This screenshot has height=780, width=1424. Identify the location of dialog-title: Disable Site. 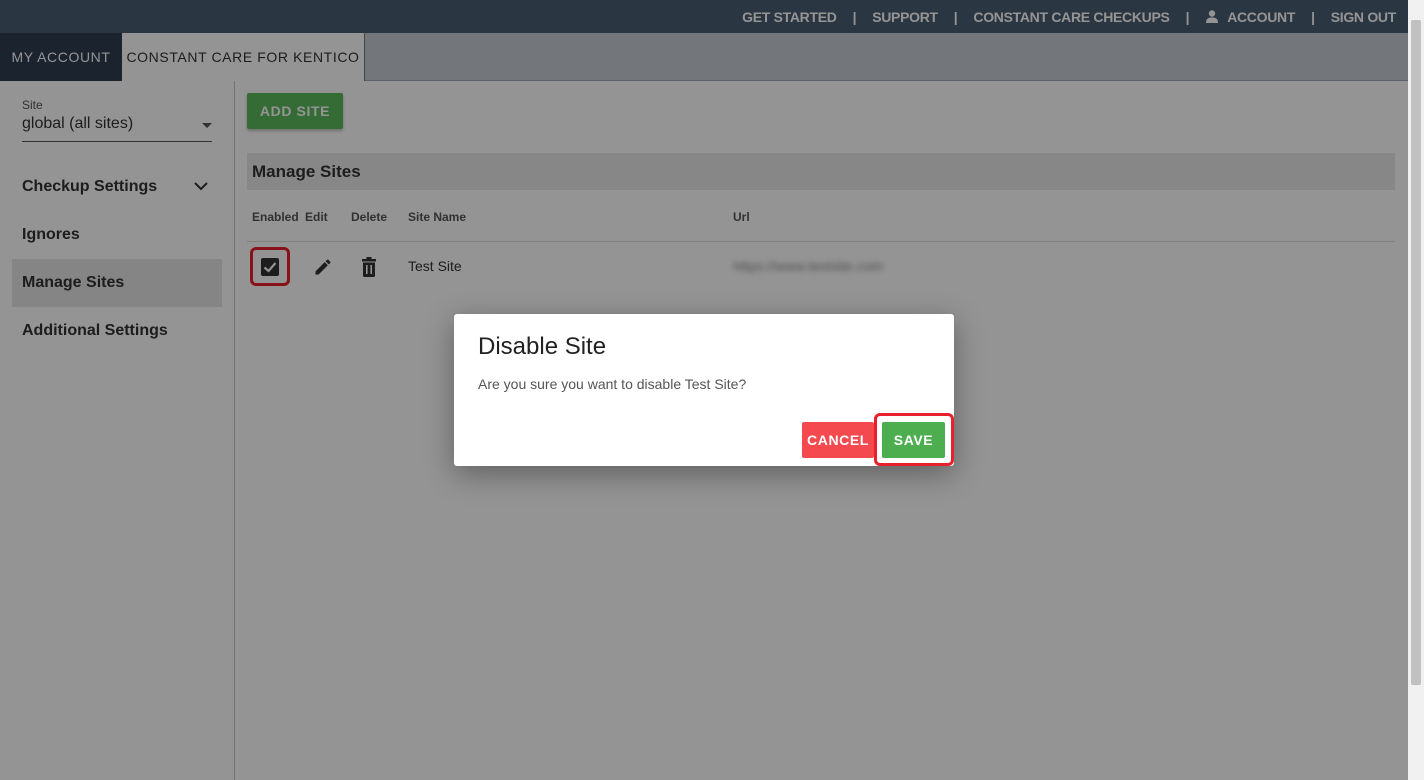
(542, 346).